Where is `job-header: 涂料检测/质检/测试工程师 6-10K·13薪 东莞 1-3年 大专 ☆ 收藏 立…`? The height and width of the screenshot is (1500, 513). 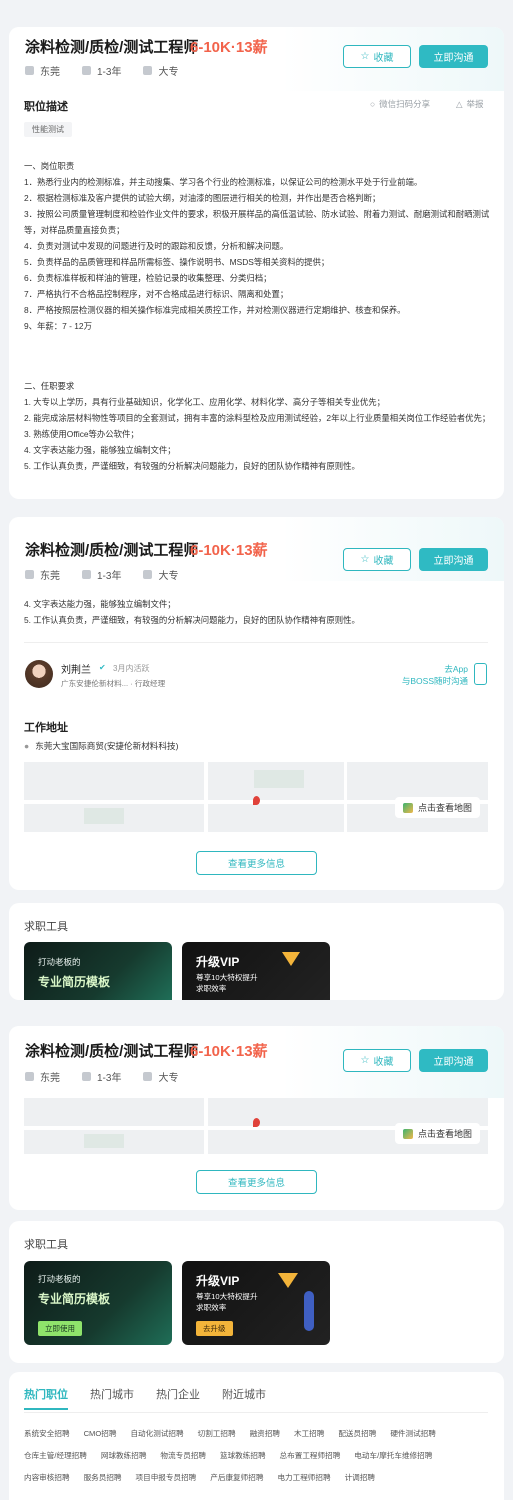 job-header: 涂料检测/质检/测试工程师 6-10K·13薪 东莞 1-3年 大专 ☆ 收藏 立… is located at coordinates (256, 59).